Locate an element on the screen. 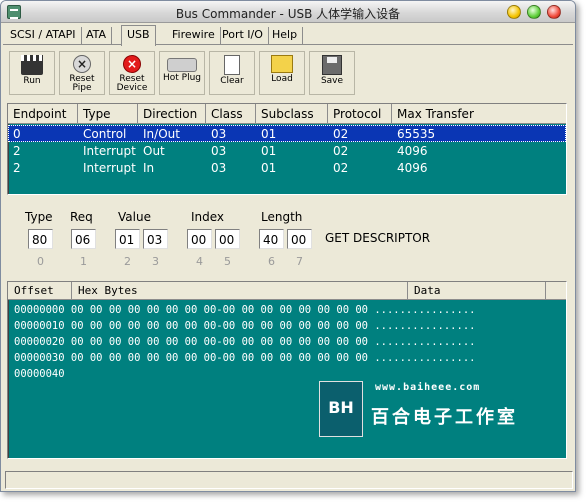 The image size is (586, 502). column-header-endpoint: Endpoint is located at coordinates (43, 114).